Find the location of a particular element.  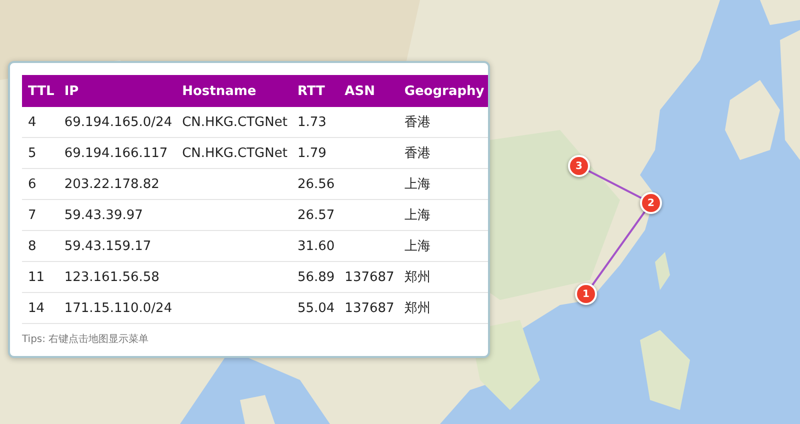

column-header: IP is located at coordinates (117, 91).